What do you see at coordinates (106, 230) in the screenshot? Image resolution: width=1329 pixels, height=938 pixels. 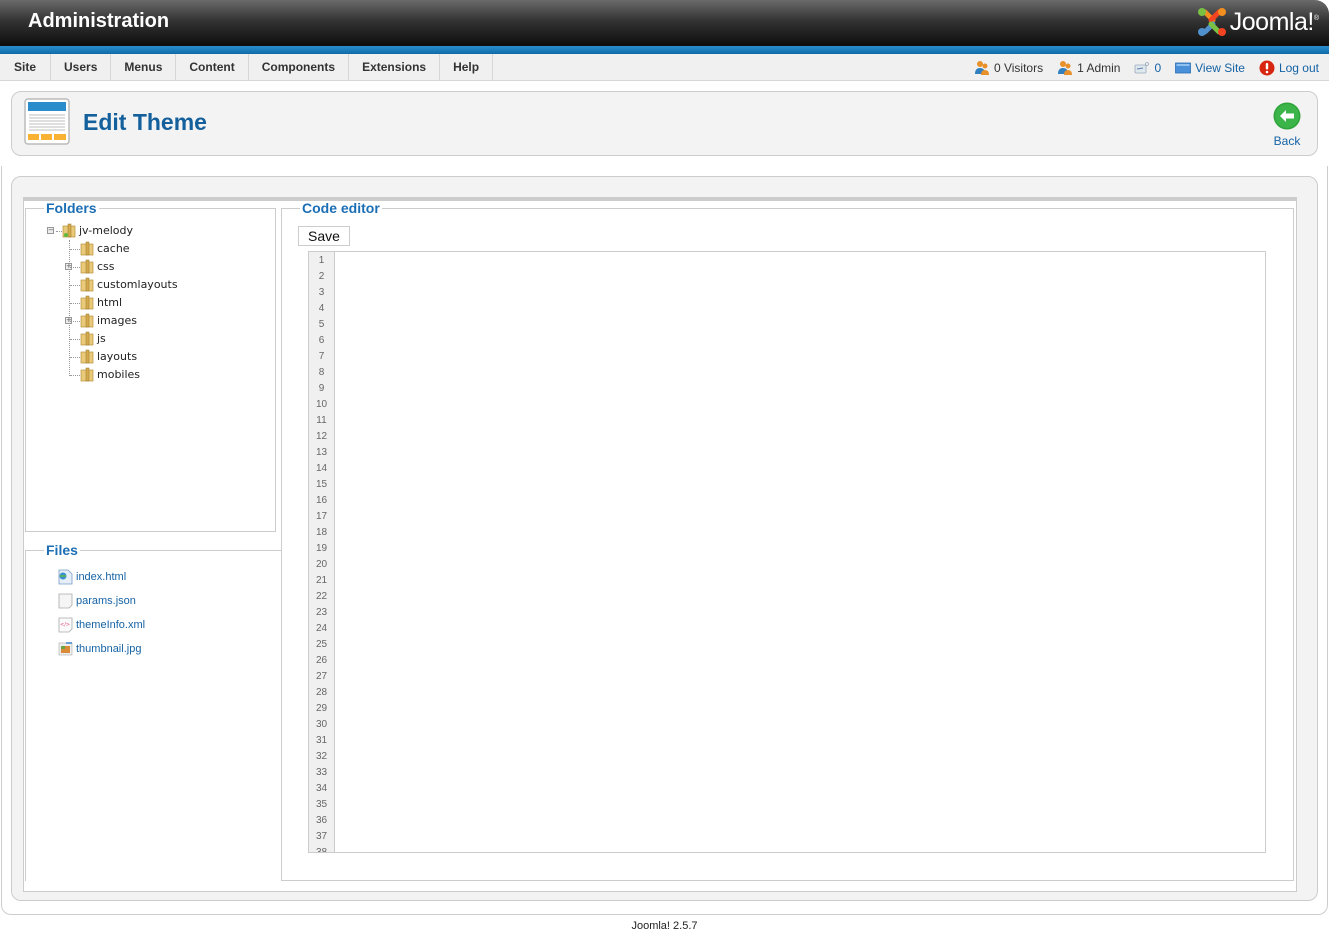 I see `folder-name: jv-melody` at bounding box center [106, 230].